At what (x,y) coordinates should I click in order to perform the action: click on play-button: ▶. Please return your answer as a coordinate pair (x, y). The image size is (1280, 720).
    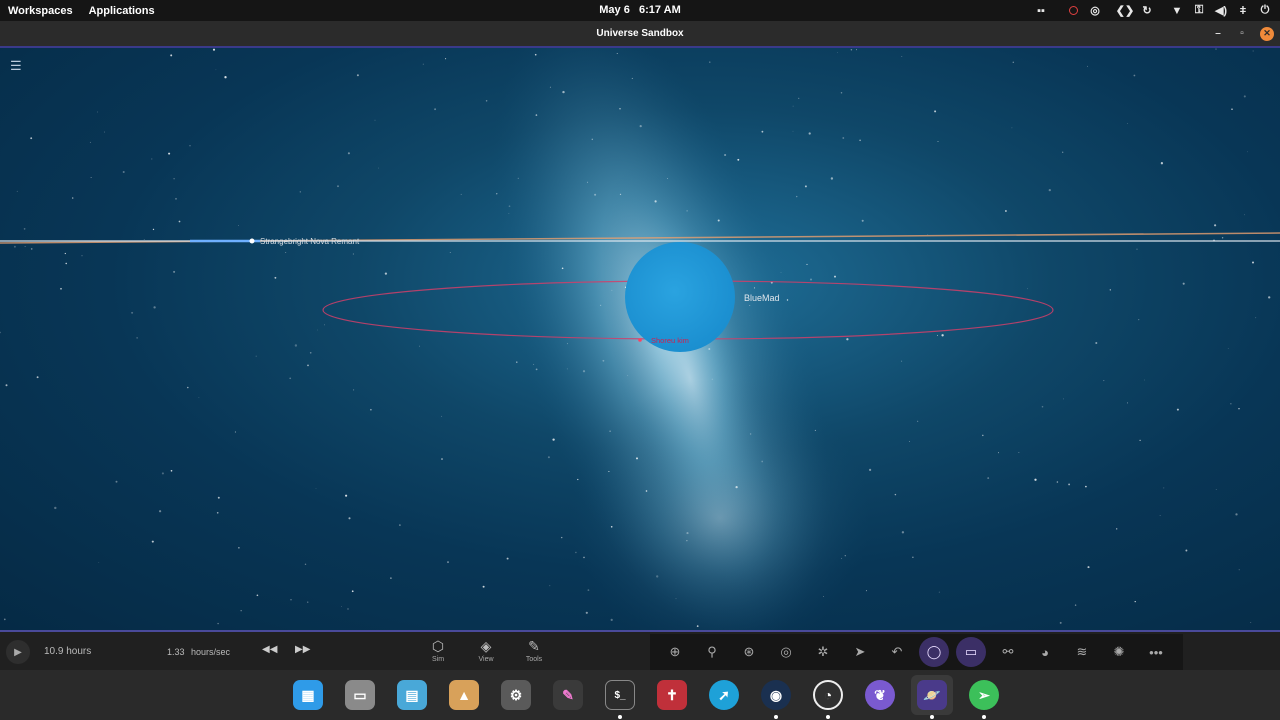
    Looking at the image, I should click on (18, 652).